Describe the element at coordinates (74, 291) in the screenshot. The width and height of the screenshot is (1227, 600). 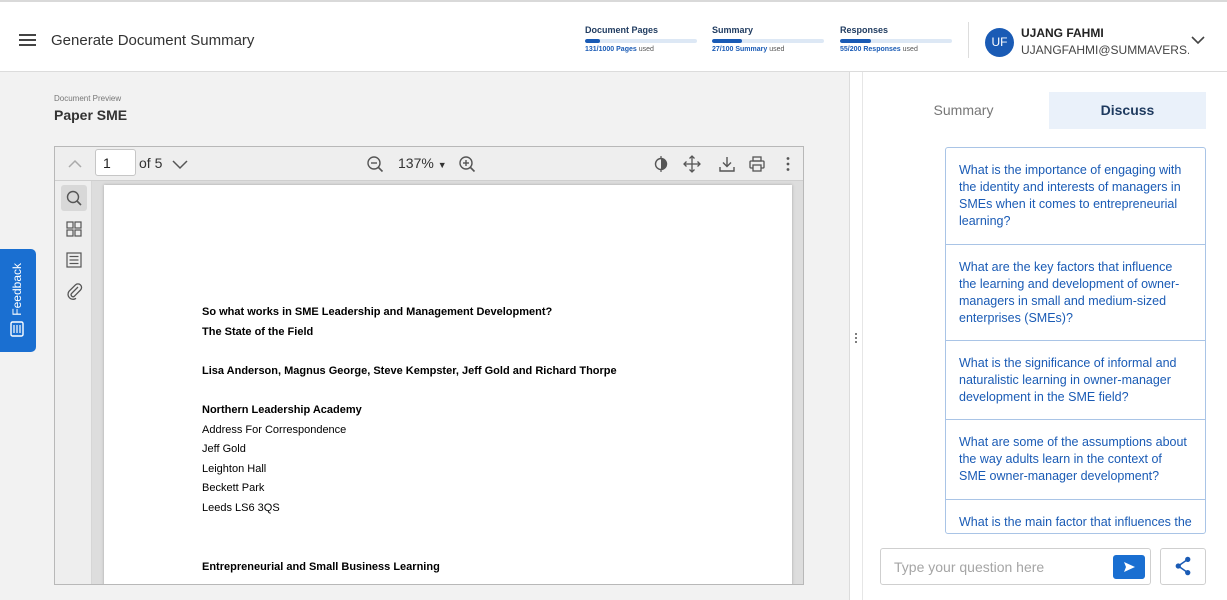
I see `attachment-icon` at that location.